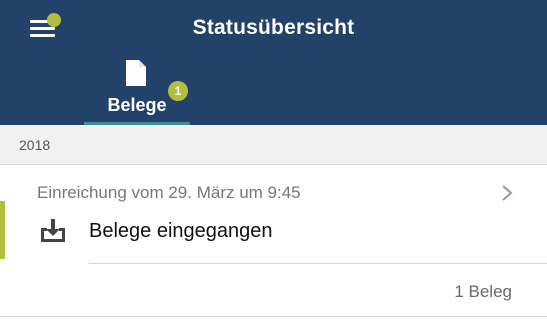 Image resolution: width=547 pixels, height=320 pixels. What do you see at coordinates (136, 73) in the screenshot?
I see `document-icon` at bounding box center [136, 73].